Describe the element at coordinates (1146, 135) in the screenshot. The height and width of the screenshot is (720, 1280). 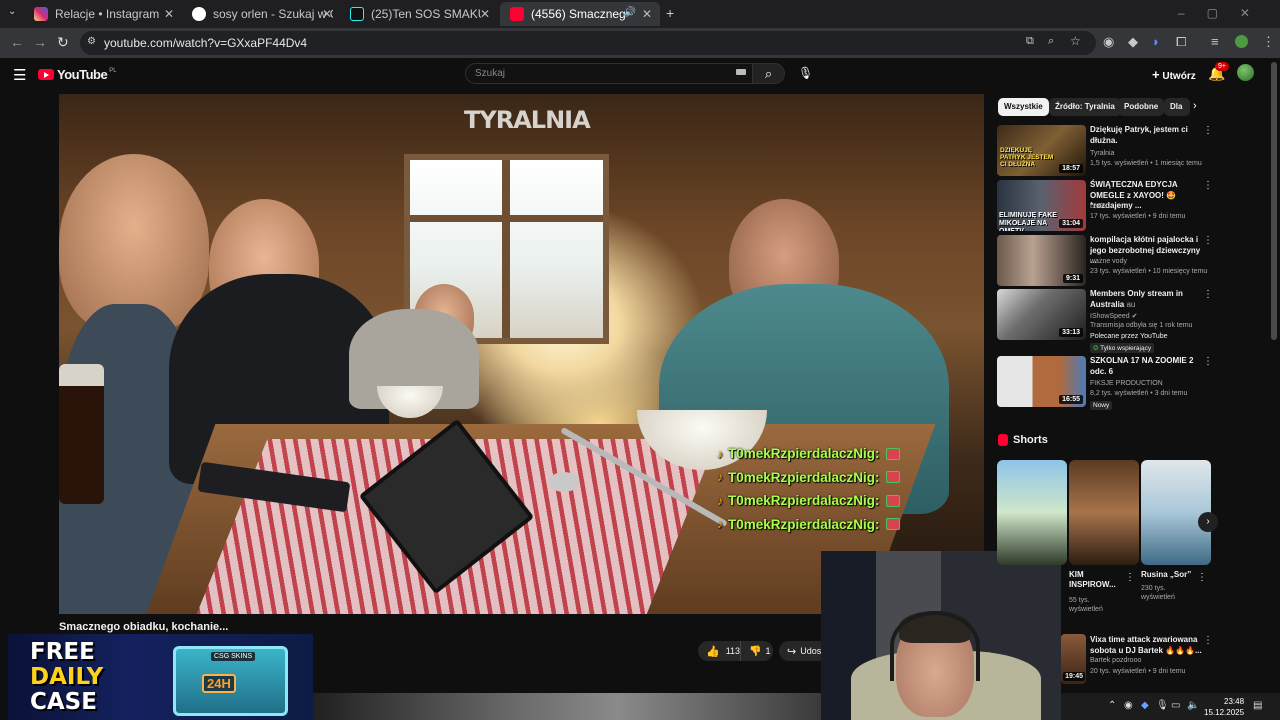
I see `rec-title: Dziękuję Patryk, jestem ci dłużna.` at that location.